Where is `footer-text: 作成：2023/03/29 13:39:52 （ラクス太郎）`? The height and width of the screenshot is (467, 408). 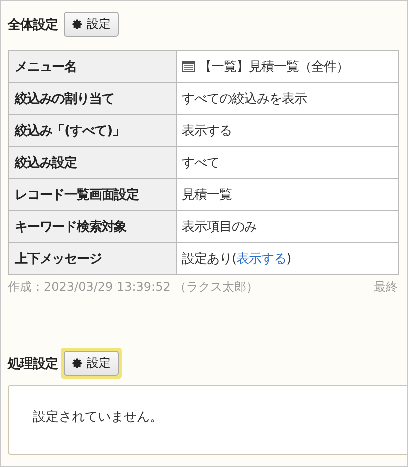
footer-text: 作成：2023/03/29 13:39:52 （ラクス太郎） is located at coordinates (133, 287).